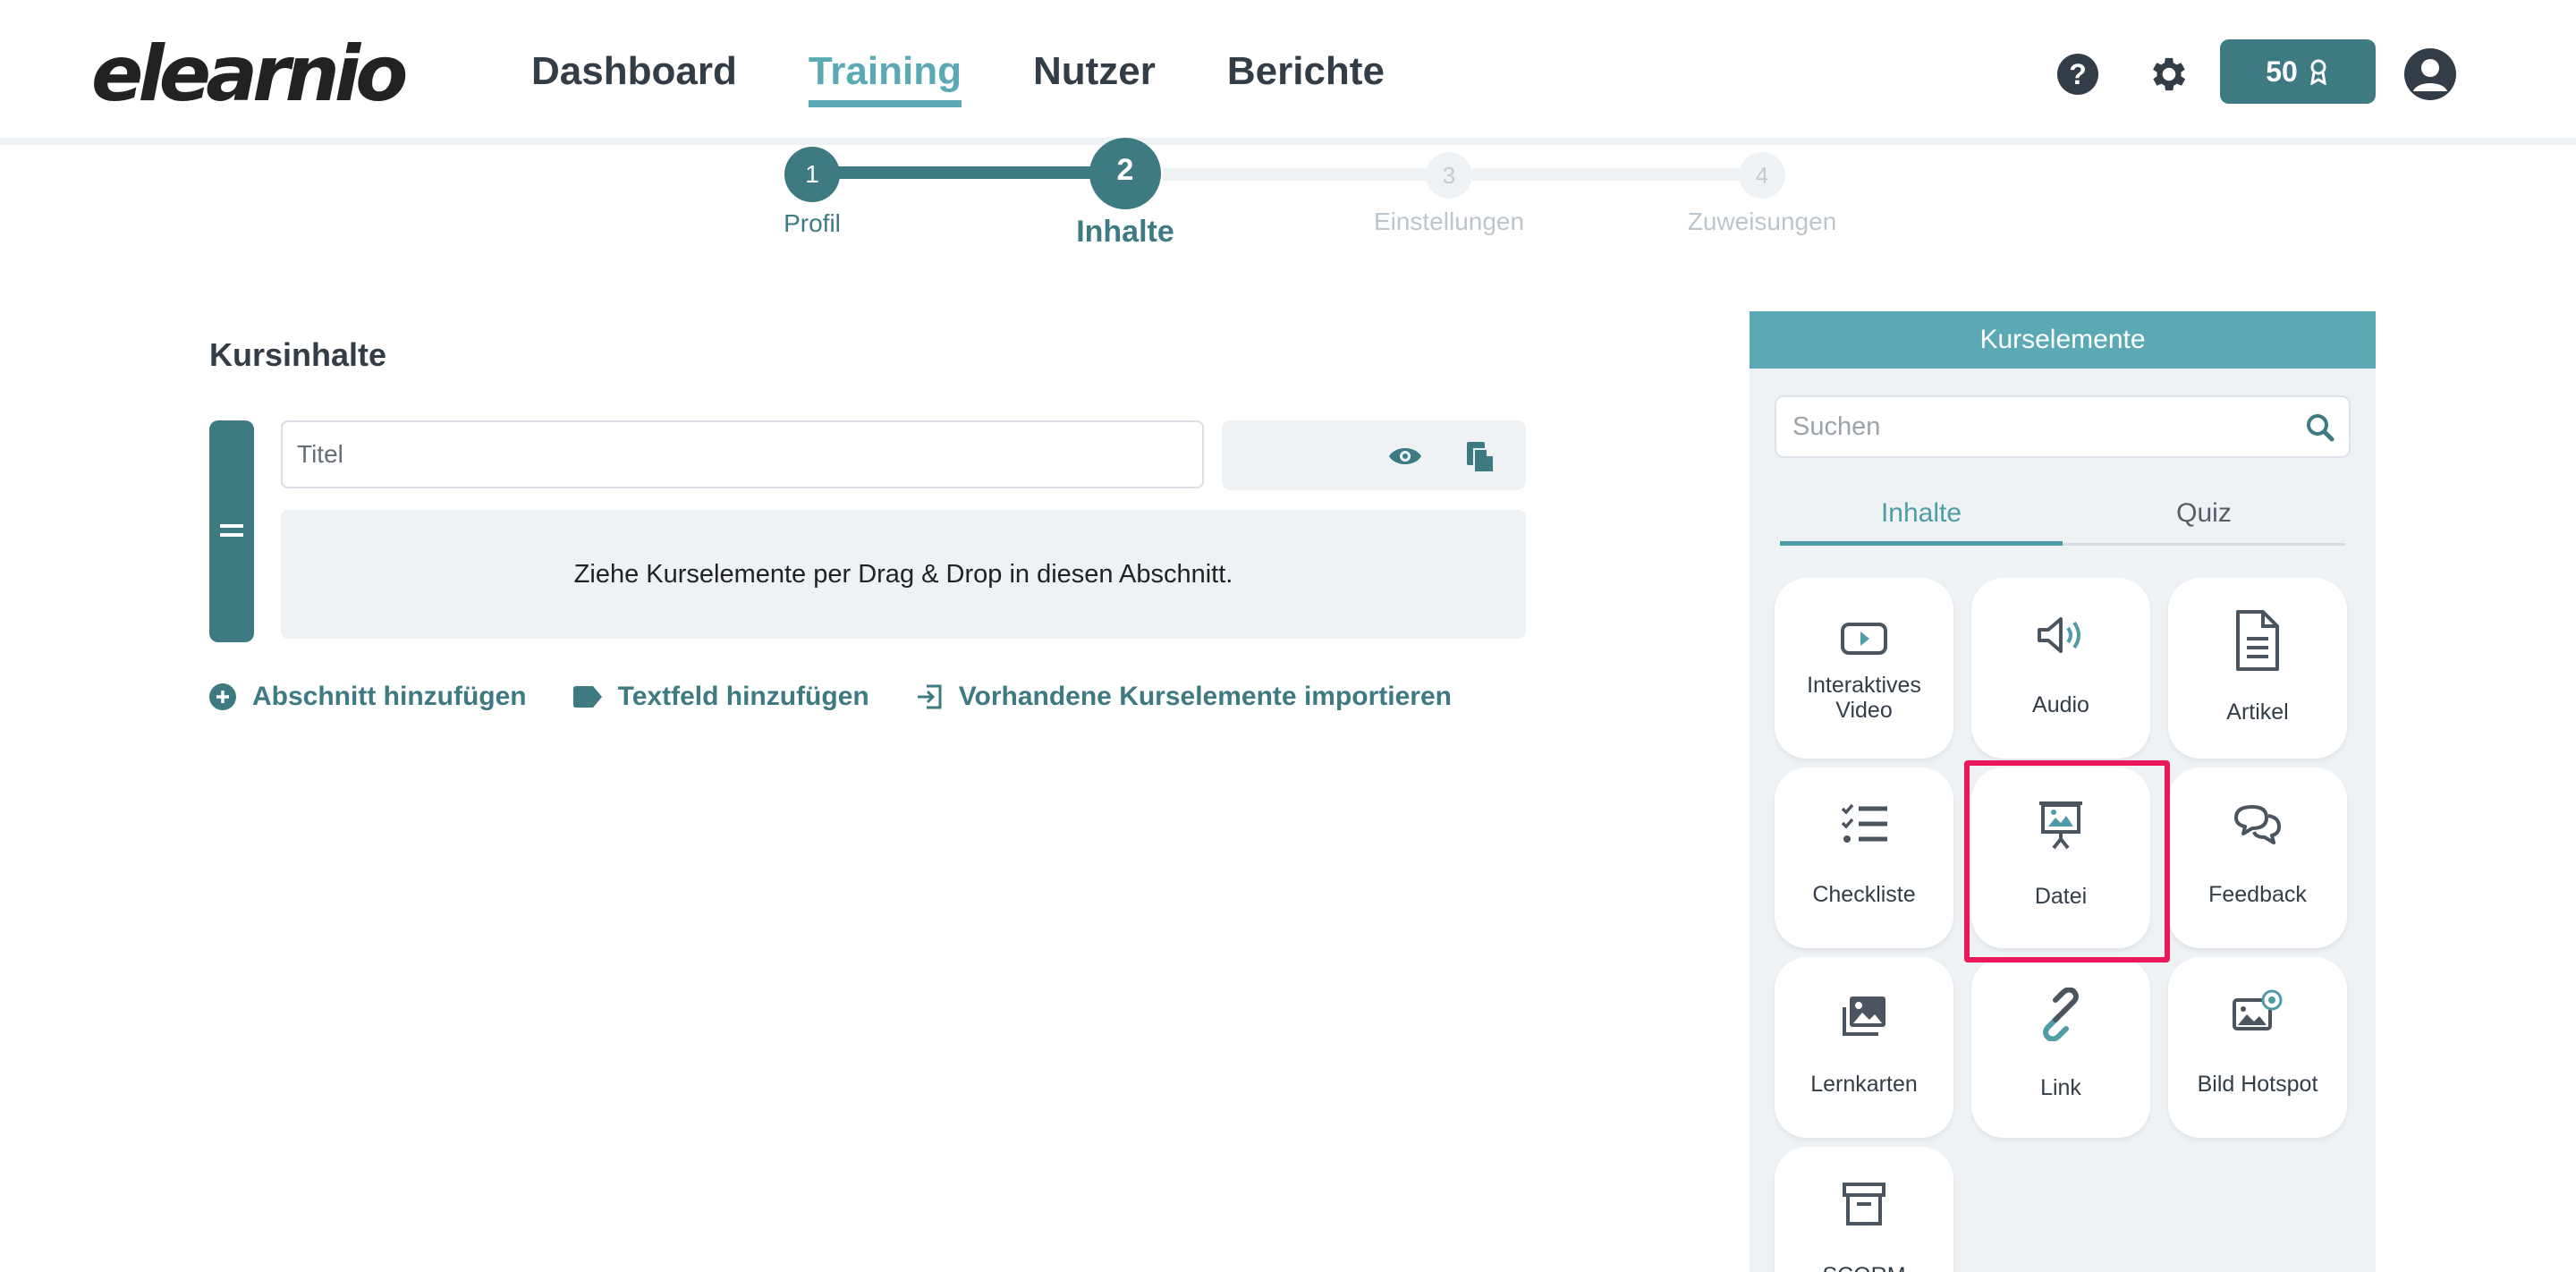 The height and width of the screenshot is (1272, 2576). Describe the element at coordinates (2061, 896) in the screenshot. I see `element-label: Datei` at that location.